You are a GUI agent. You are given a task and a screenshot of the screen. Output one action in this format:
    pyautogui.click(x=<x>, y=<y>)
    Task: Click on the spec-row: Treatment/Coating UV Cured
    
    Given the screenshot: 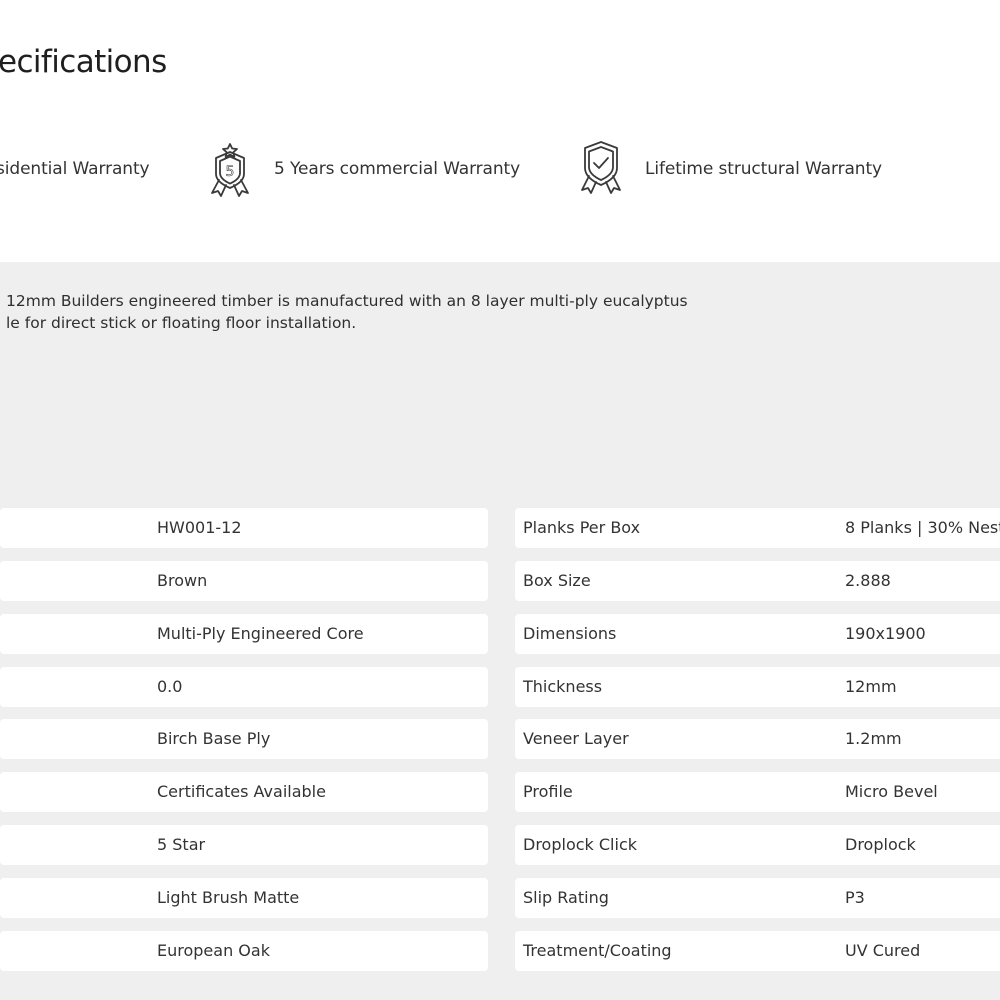 What is the action you would take?
    pyautogui.click(x=757, y=951)
    